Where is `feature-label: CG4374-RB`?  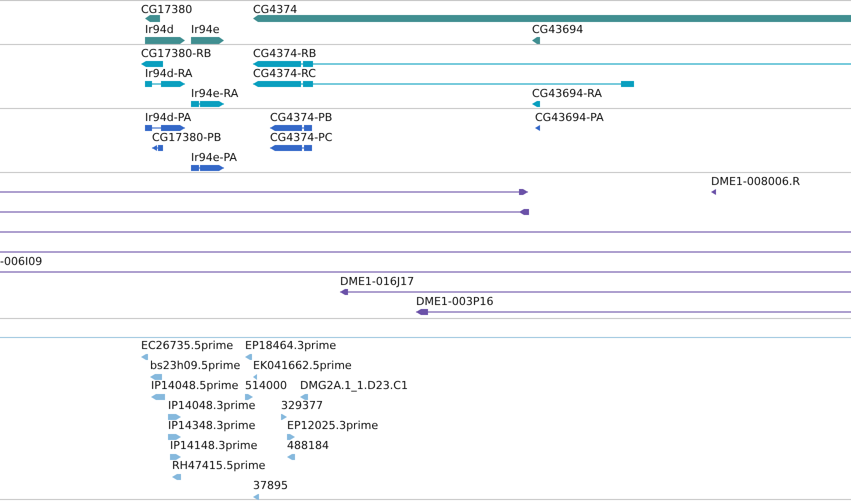 feature-label: CG4374-RB is located at coordinates (284, 53).